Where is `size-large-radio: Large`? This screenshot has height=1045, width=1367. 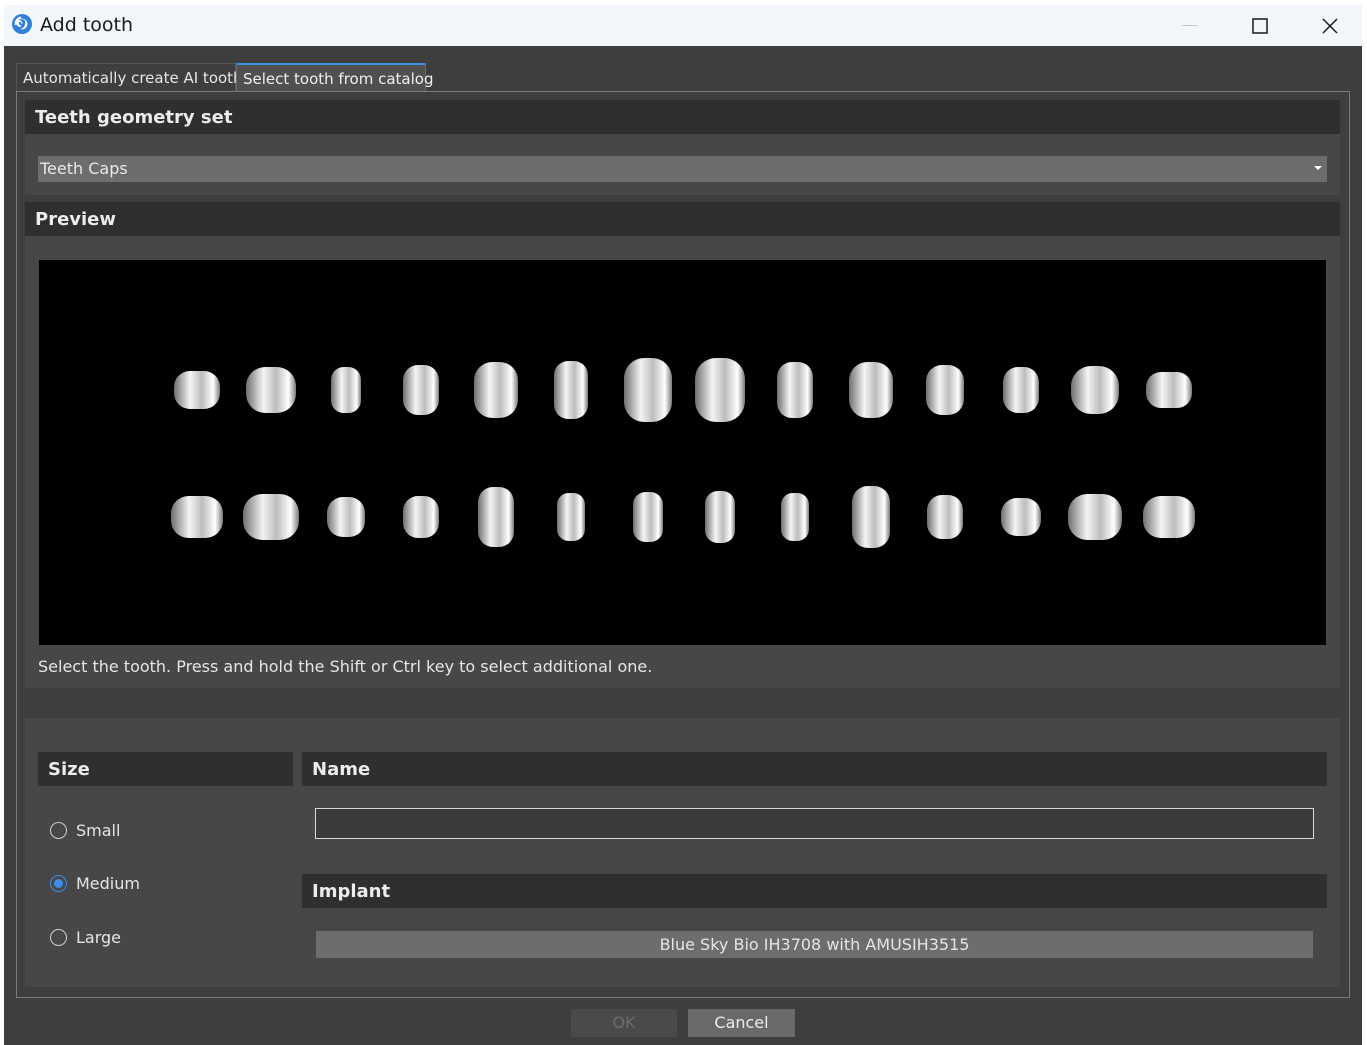 size-large-radio: Large is located at coordinates (85, 937).